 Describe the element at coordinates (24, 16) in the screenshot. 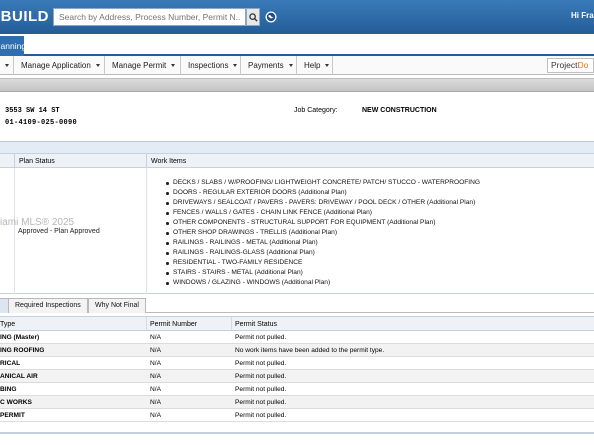

I see `app-logo: nBUILD` at that location.